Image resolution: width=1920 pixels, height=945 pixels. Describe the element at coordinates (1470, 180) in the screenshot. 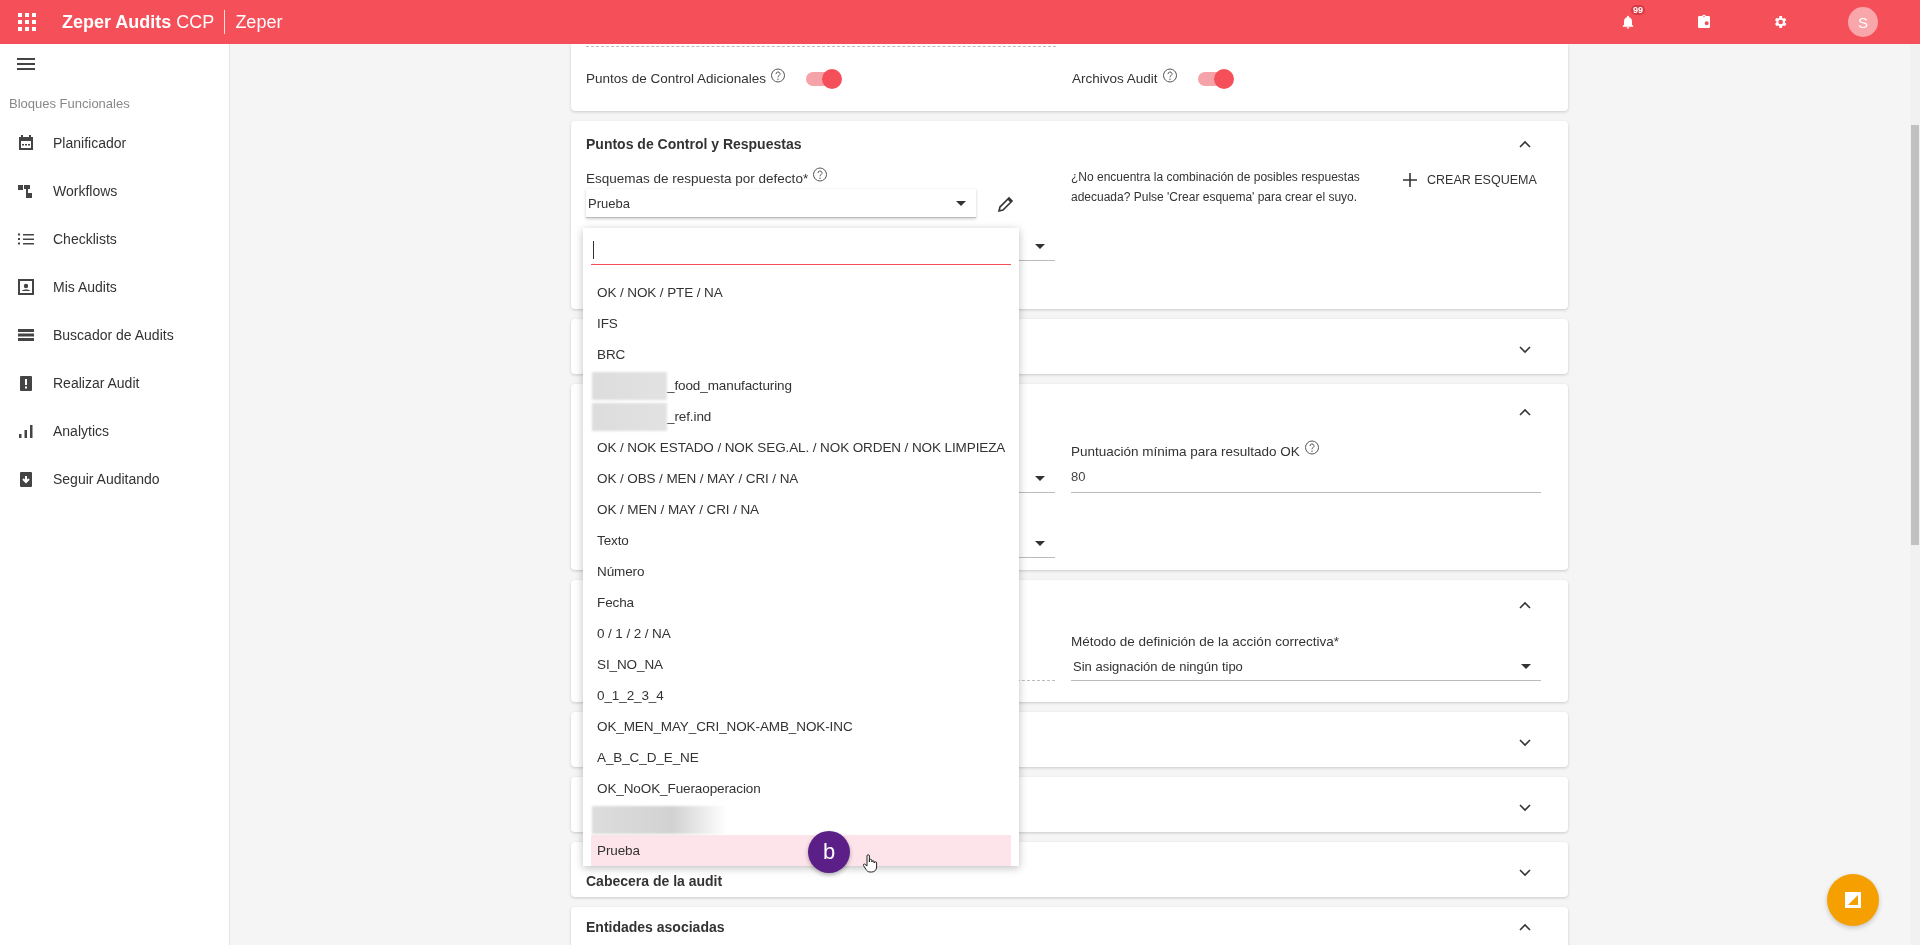

I see `create-scheme-button: CREAR ESQUEMA` at that location.